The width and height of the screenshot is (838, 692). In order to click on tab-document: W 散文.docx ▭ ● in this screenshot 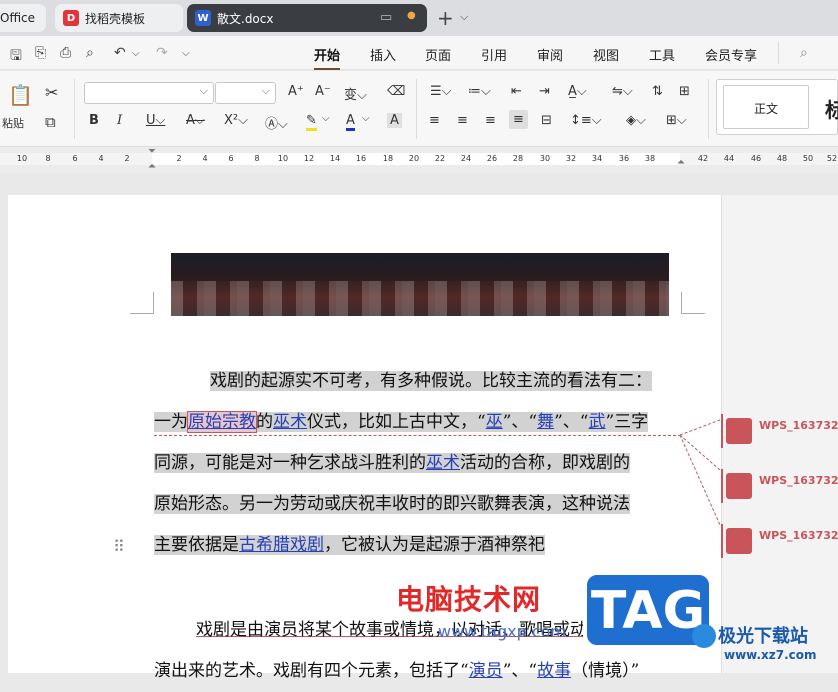, I will do `click(307, 18)`.